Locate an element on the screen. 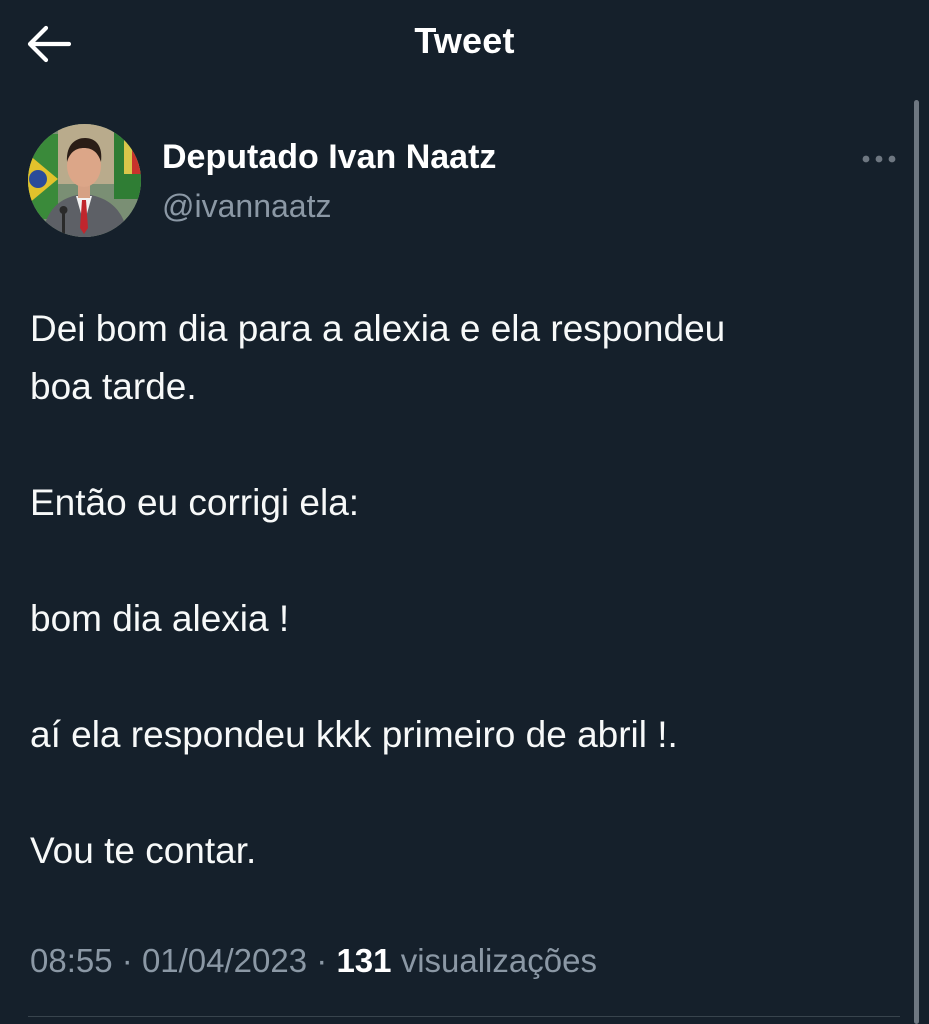 Image resolution: width=929 pixels, height=1024 pixels. views-label: visualizações is located at coordinates (498, 960).